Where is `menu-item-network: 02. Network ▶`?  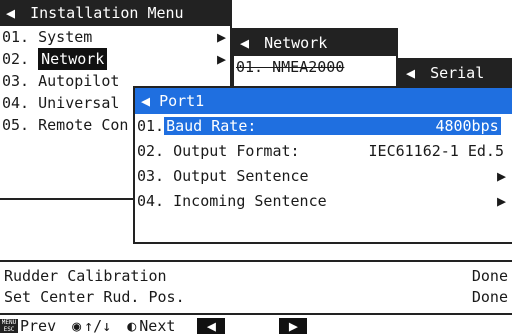 menu-item-network: 02. Network ▶ is located at coordinates (115, 59).